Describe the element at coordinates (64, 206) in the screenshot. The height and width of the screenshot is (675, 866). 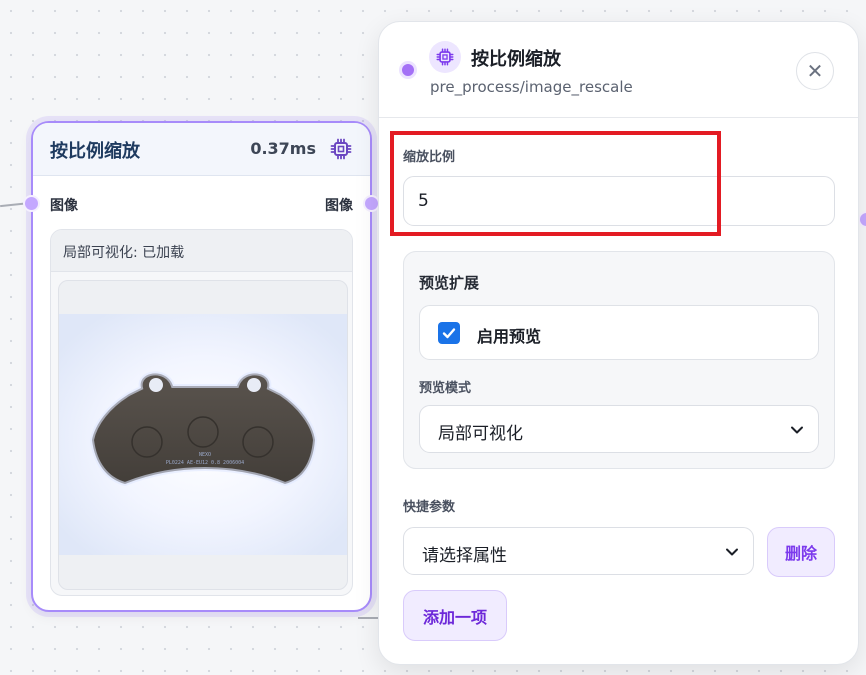
I see `input-port-label: 图像` at that location.